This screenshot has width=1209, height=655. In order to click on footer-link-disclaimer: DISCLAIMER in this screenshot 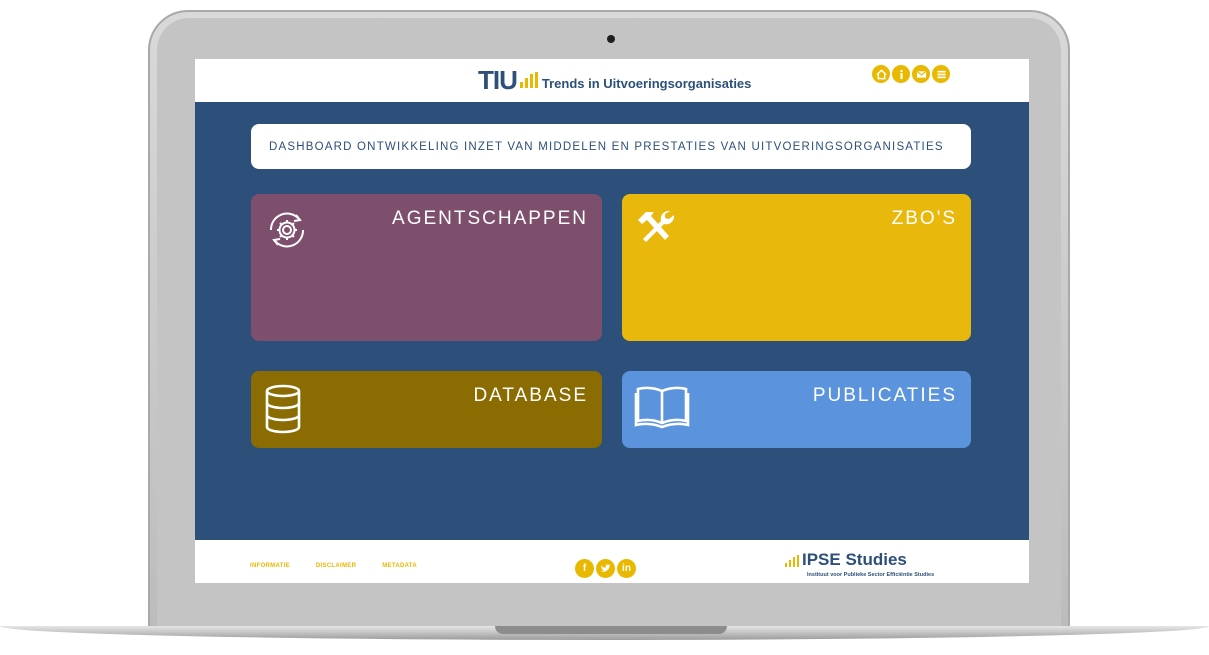, I will do `click(336, 566)`.